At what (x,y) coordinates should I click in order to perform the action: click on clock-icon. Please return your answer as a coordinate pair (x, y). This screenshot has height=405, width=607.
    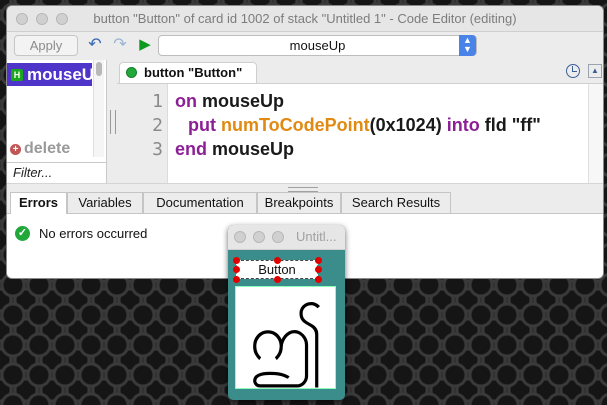
    Looking at the image, I should click on (573, 71).